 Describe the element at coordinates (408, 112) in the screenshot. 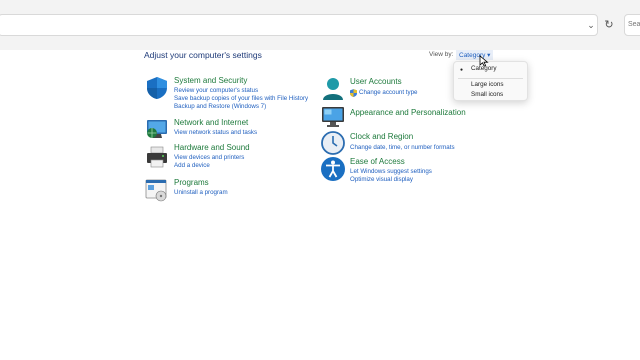

I see `category-appearance: Appearance and Personalization` at that location.